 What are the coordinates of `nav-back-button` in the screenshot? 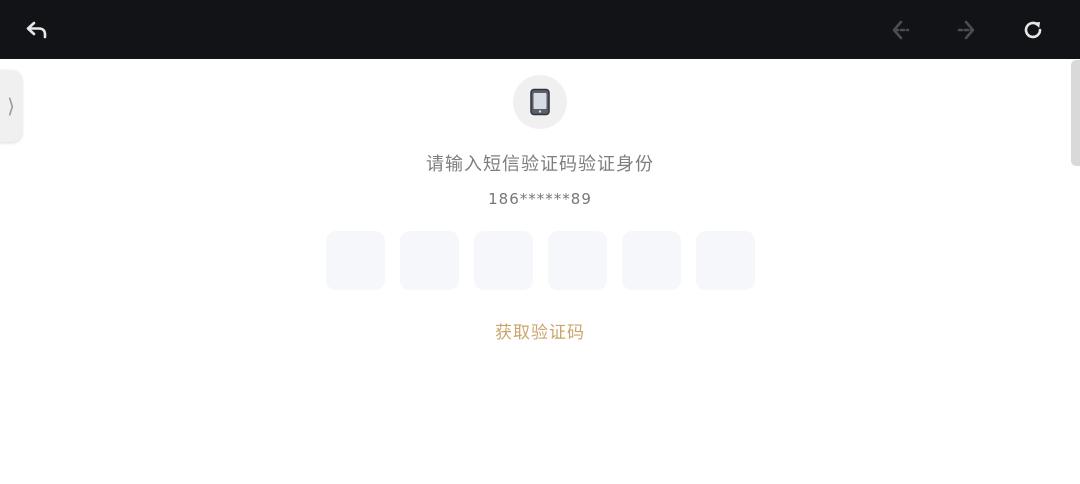 It's located at (901, 30).